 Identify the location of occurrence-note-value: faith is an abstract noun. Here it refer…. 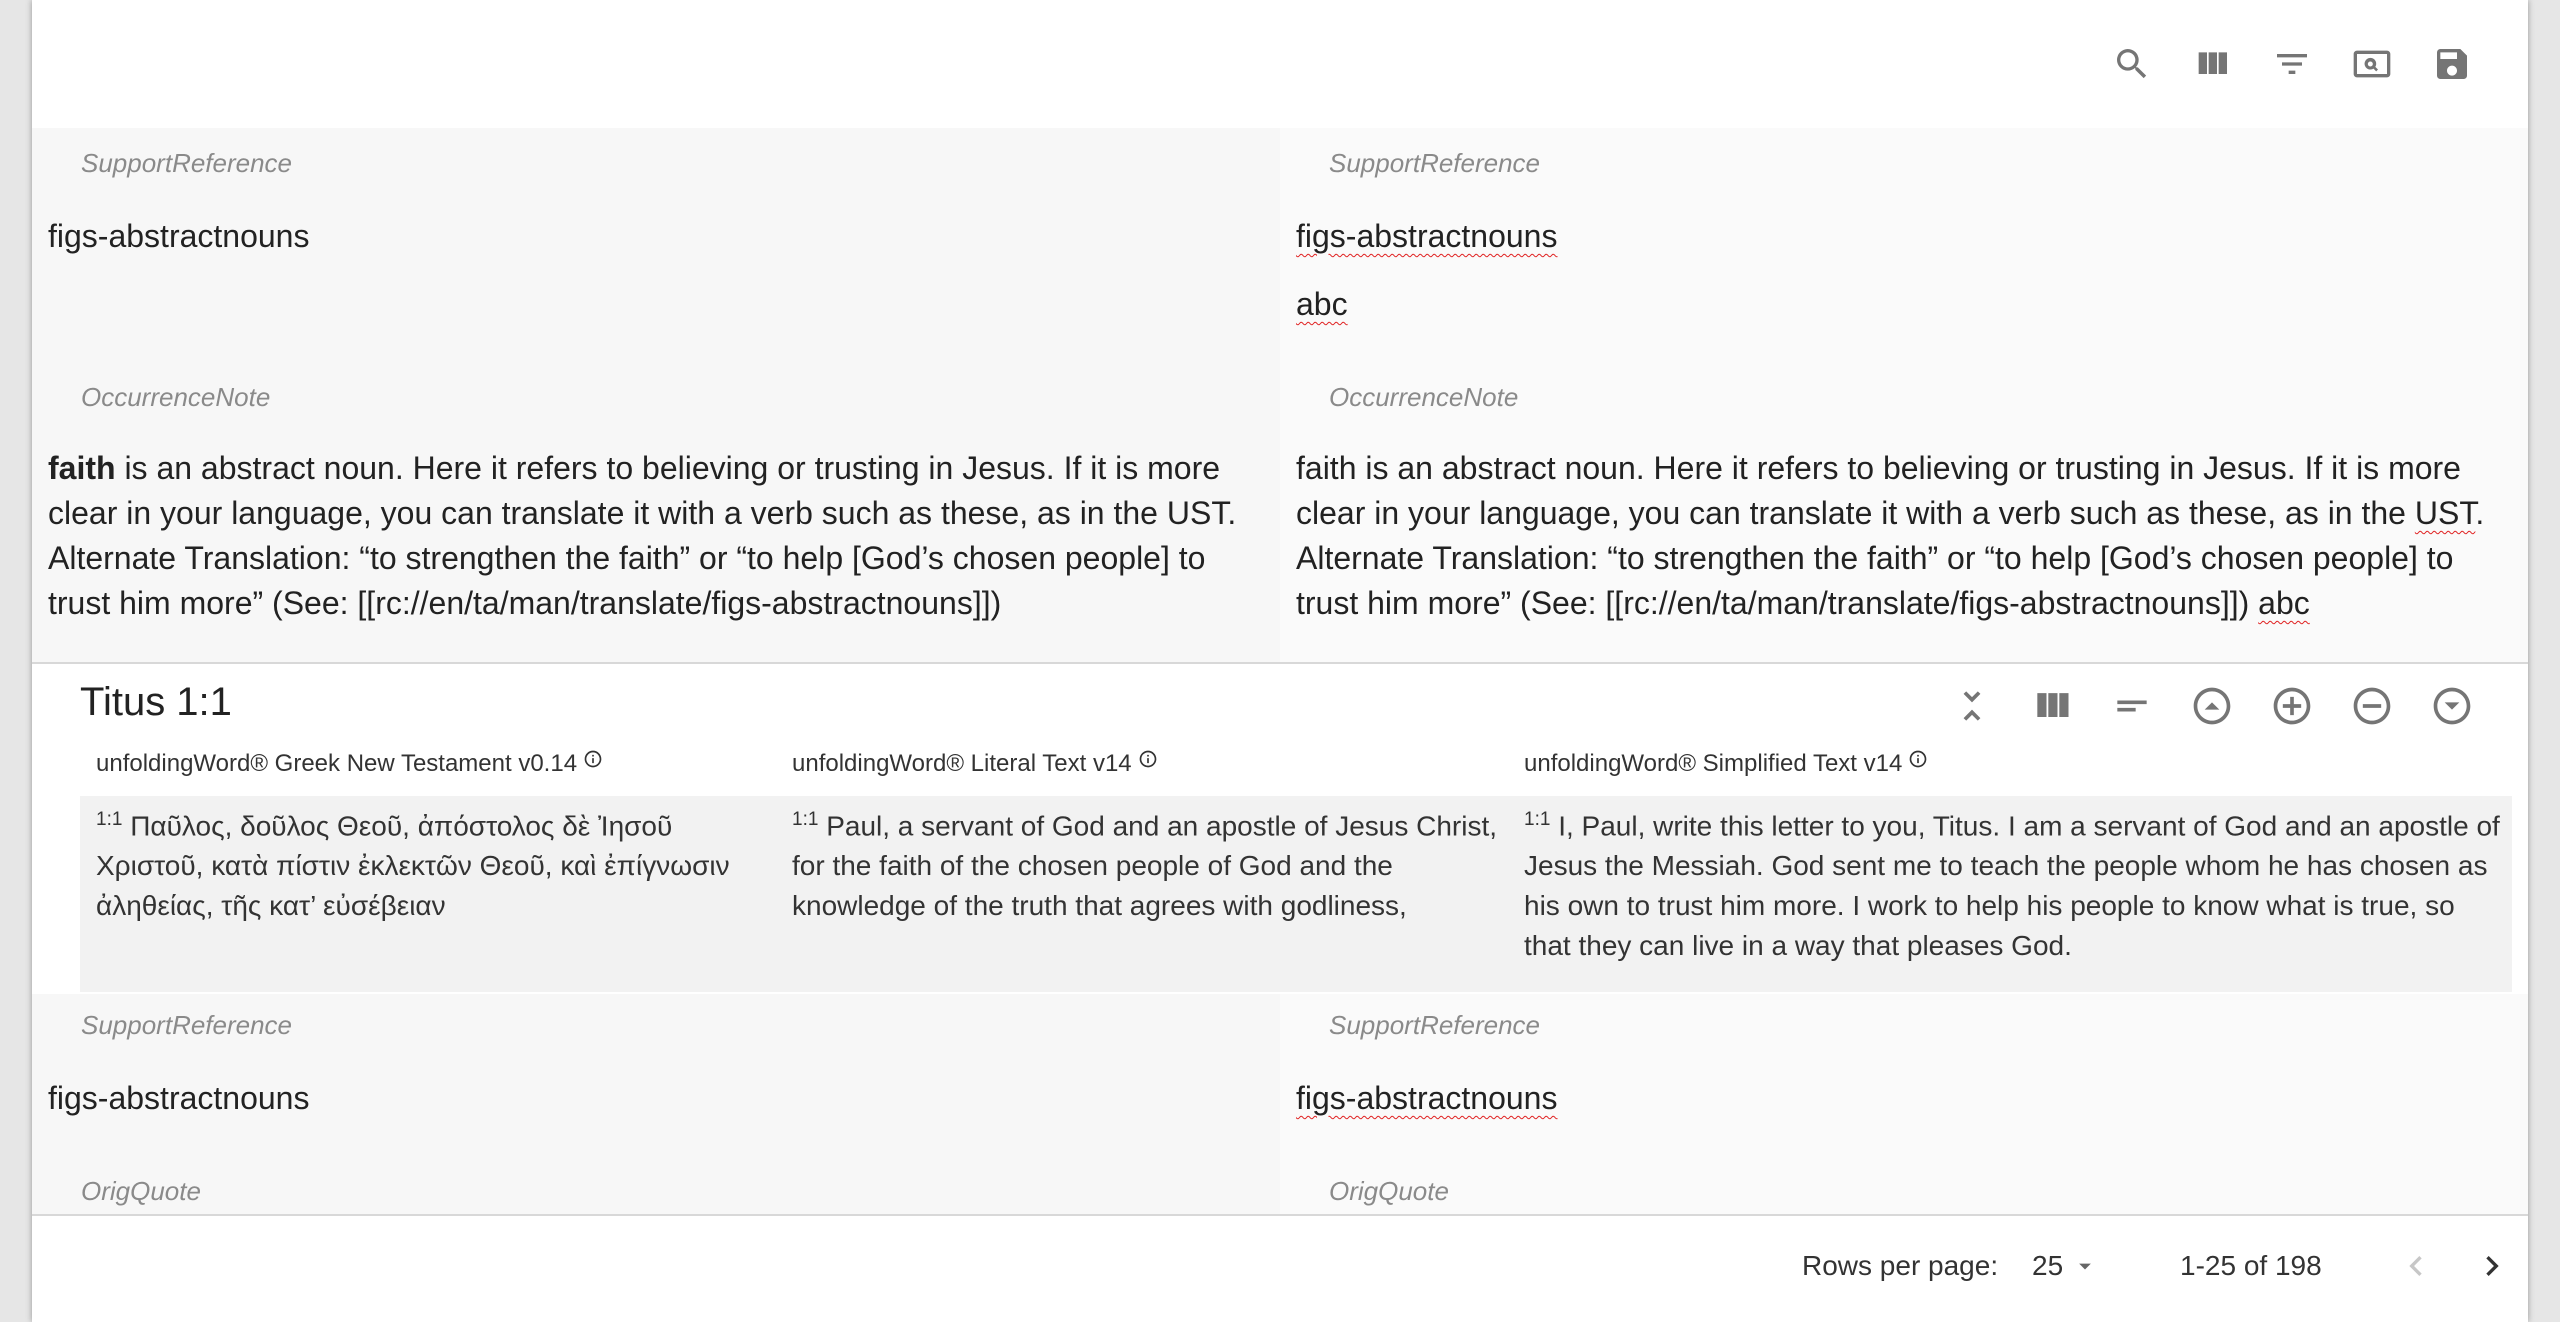
(659, 536).